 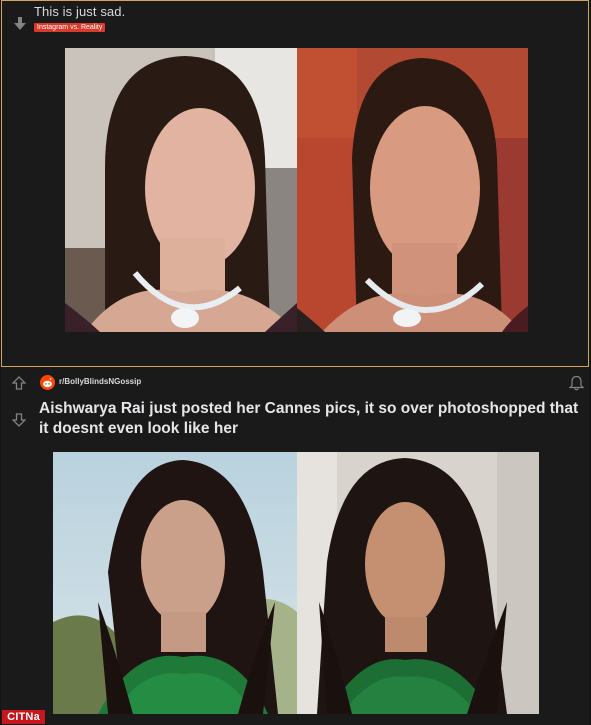 I want to click on post-flair: Instagram vs. Reality, so click(x=70, y=27).